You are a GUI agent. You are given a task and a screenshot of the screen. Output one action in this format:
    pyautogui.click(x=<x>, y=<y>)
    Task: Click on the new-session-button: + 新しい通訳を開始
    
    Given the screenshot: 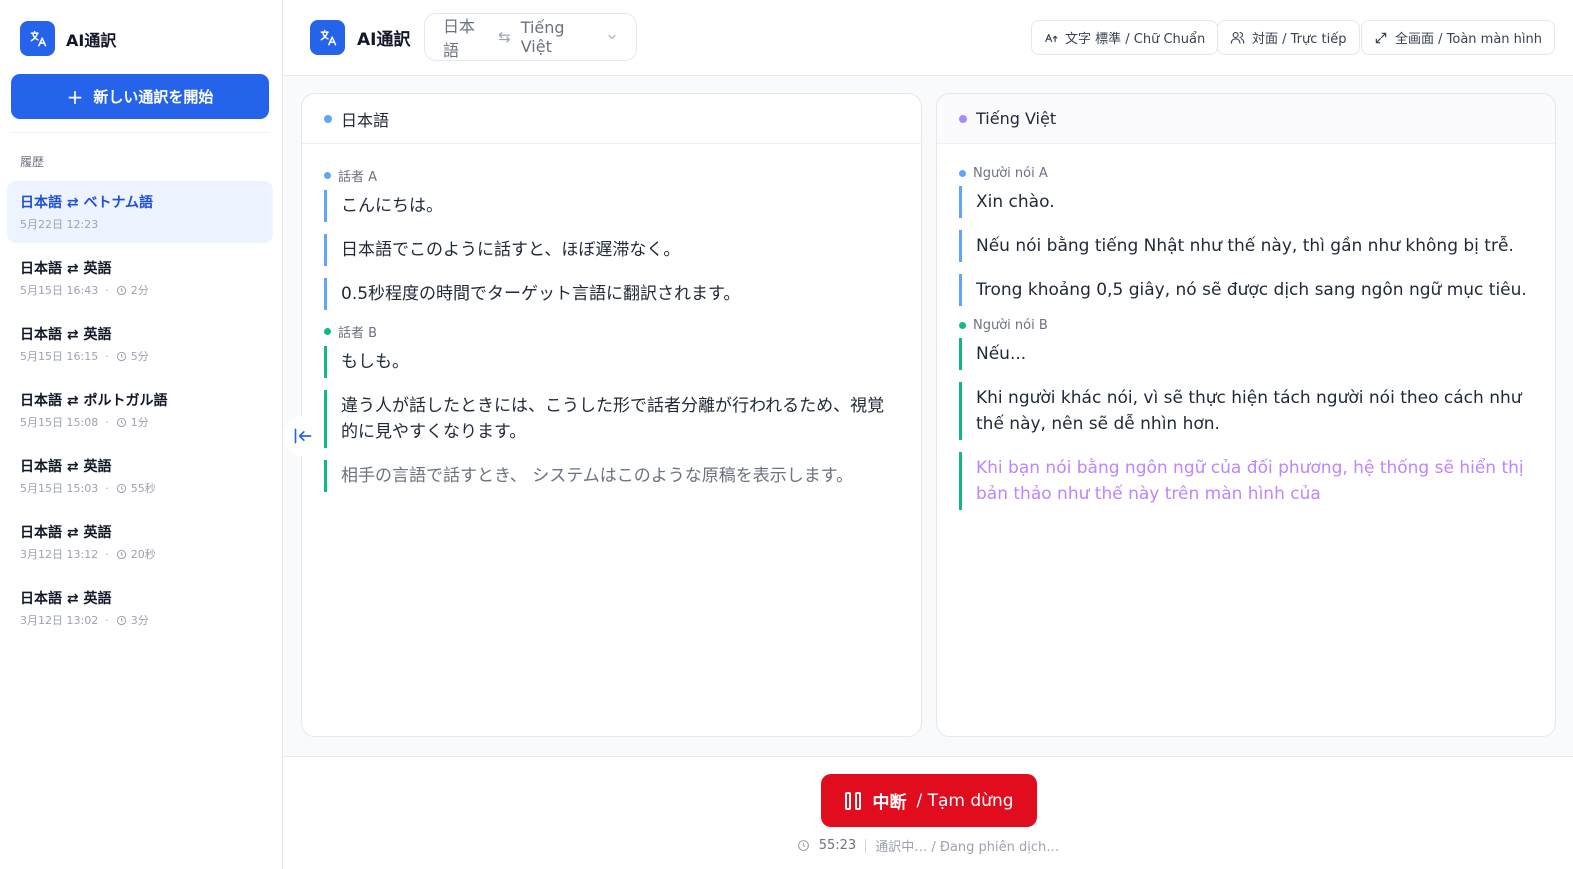 What is the action you would take?
    pyautogui.click(x=140, y=96)
    